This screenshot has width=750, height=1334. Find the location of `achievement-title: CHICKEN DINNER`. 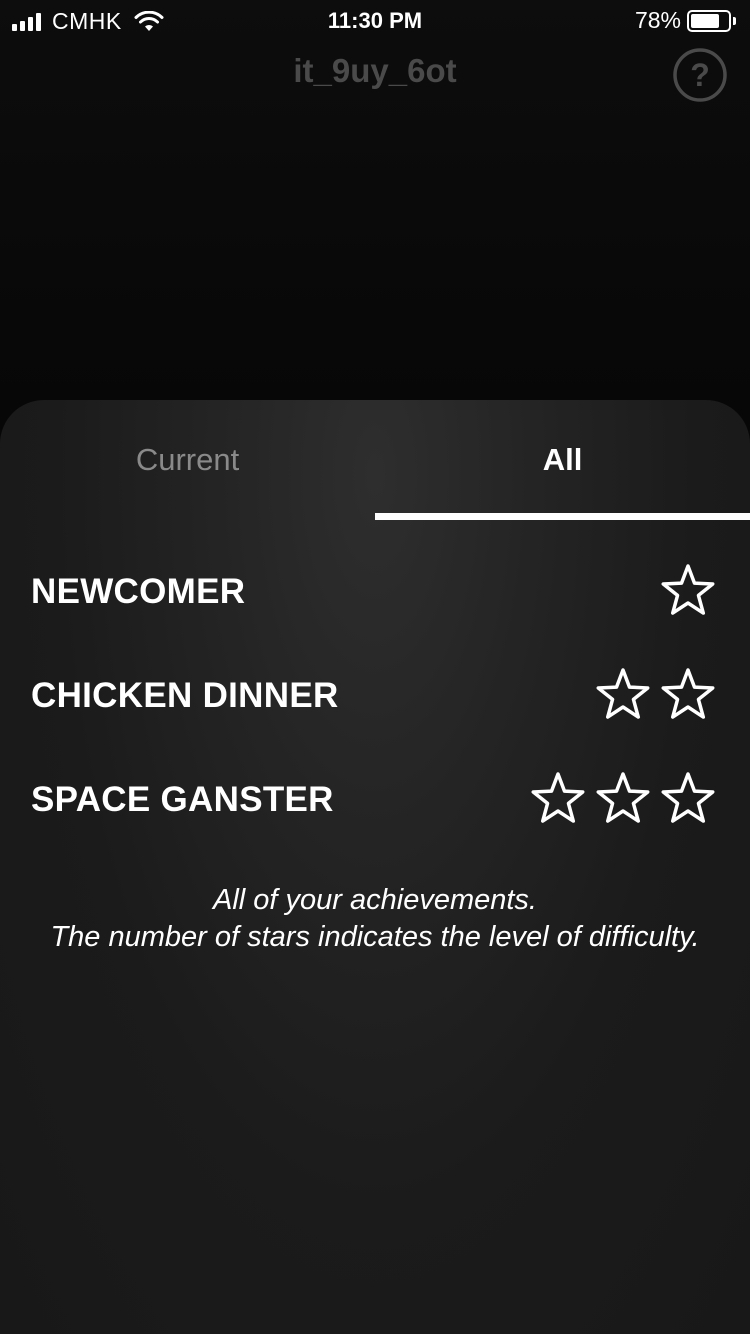

achievement-title: CHICKEN DINNER is located at coordinates (185, 695).